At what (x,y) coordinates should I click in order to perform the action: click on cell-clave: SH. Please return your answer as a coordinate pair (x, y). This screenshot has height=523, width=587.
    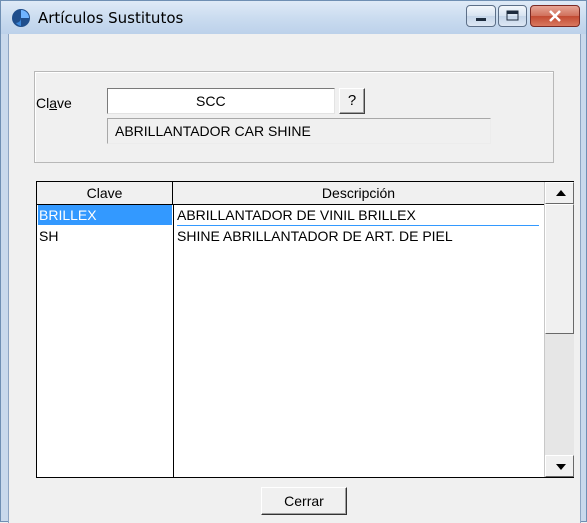
    Looking at the image, I should click on (49, 236).